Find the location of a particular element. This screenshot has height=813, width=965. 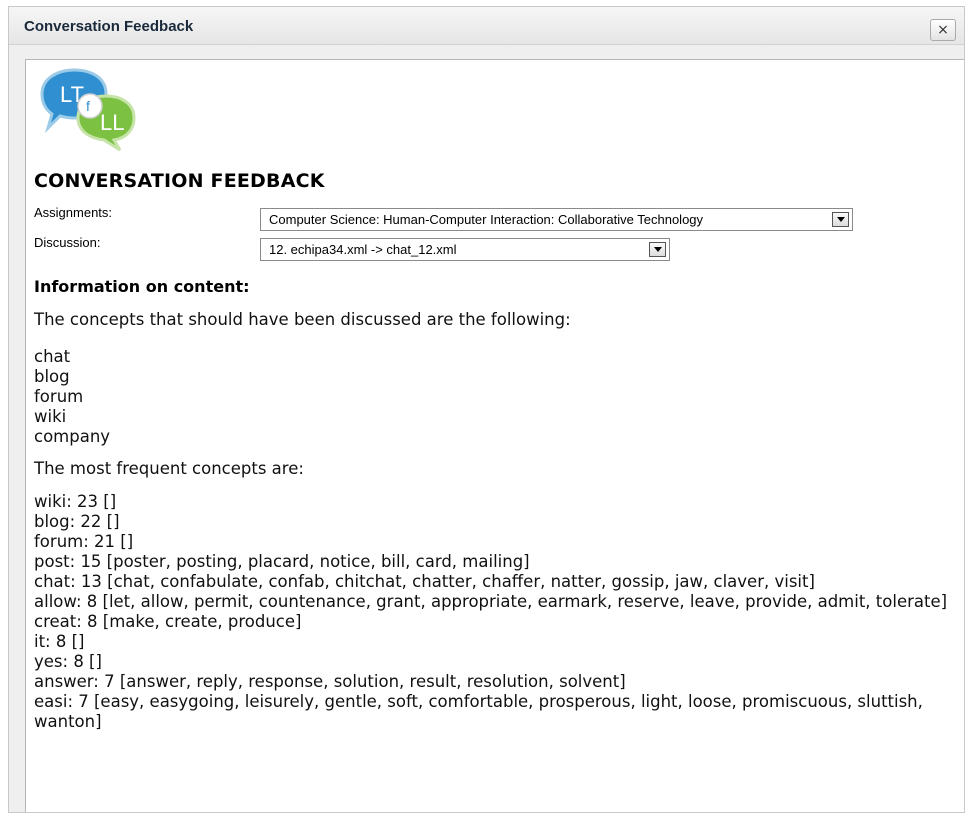

list-item: wiki: 23 [] is located at coordinates (75, 501).